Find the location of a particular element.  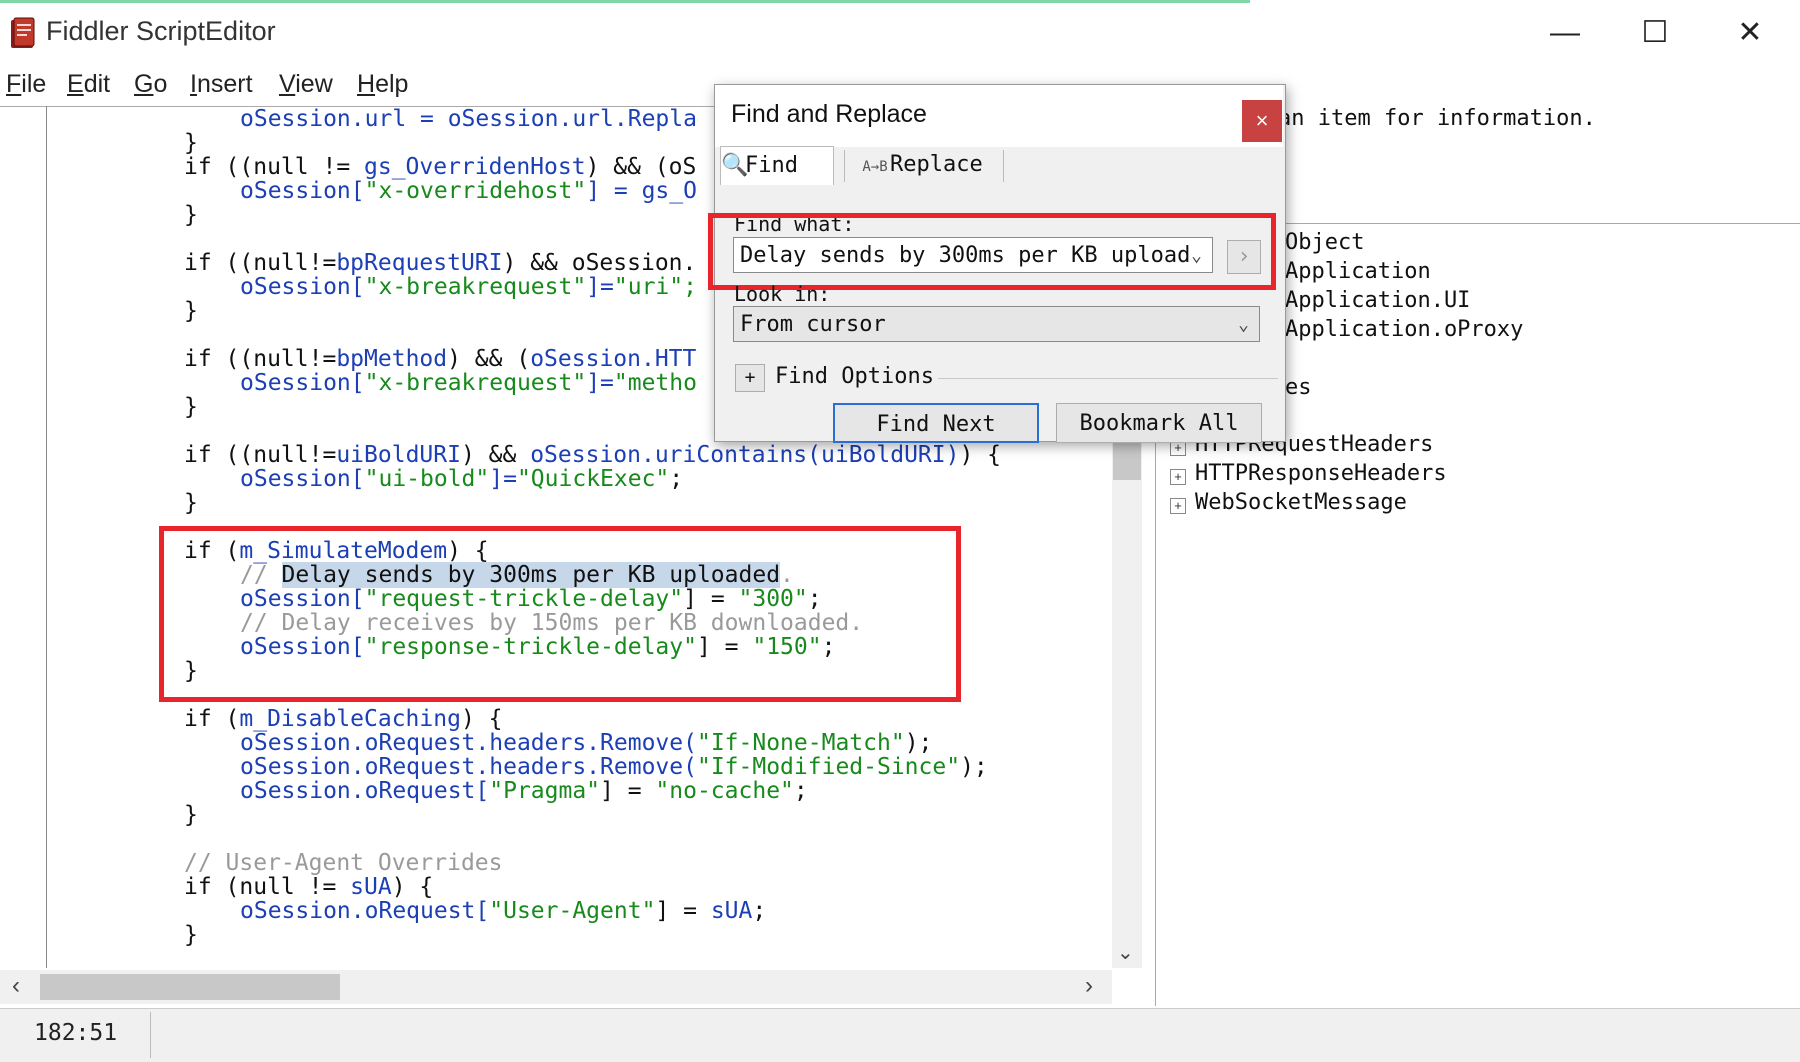

scroll-right-icon: › is located at coordinates (1089, 986).